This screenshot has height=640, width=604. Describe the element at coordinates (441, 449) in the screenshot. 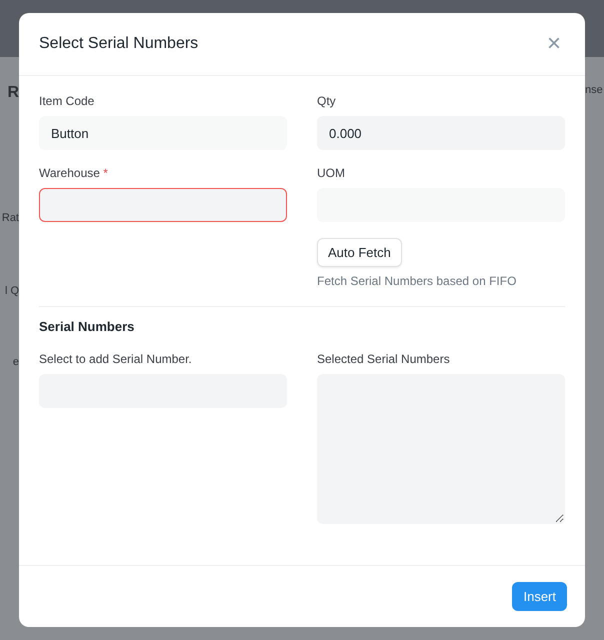

I see `text-area` at that location.